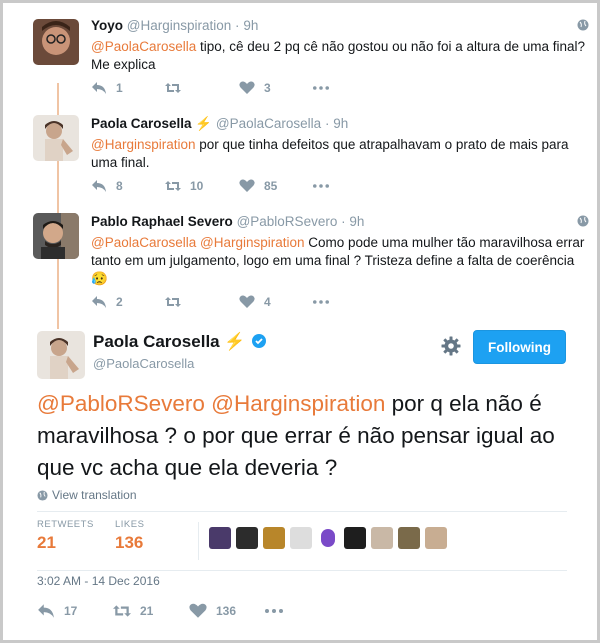  Describe the element at coordinates (75, 611) in the screenshot. I see `reply-button: 17` at that location.